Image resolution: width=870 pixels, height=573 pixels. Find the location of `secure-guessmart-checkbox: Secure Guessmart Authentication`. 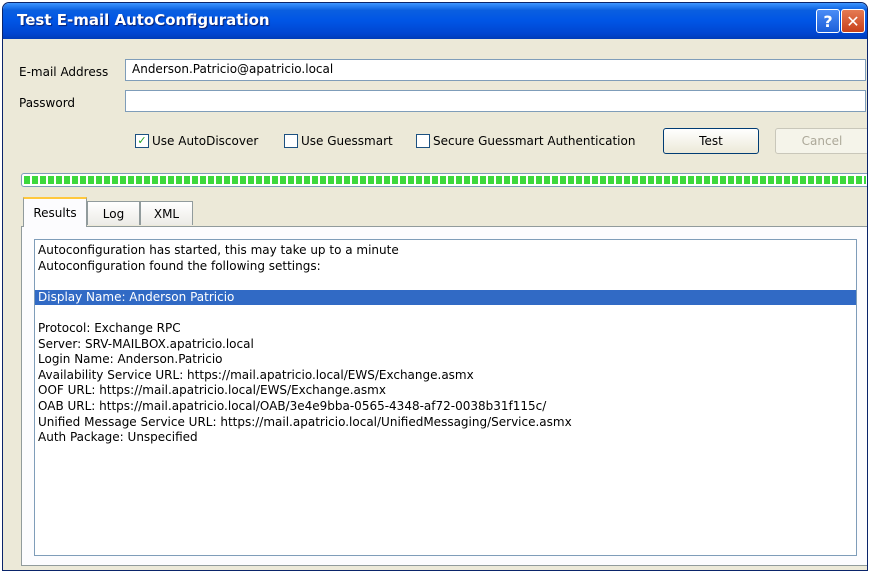

secure-guessmart-checkbox: Secure Guessmart Authentication is located at coordinates (525, 141).